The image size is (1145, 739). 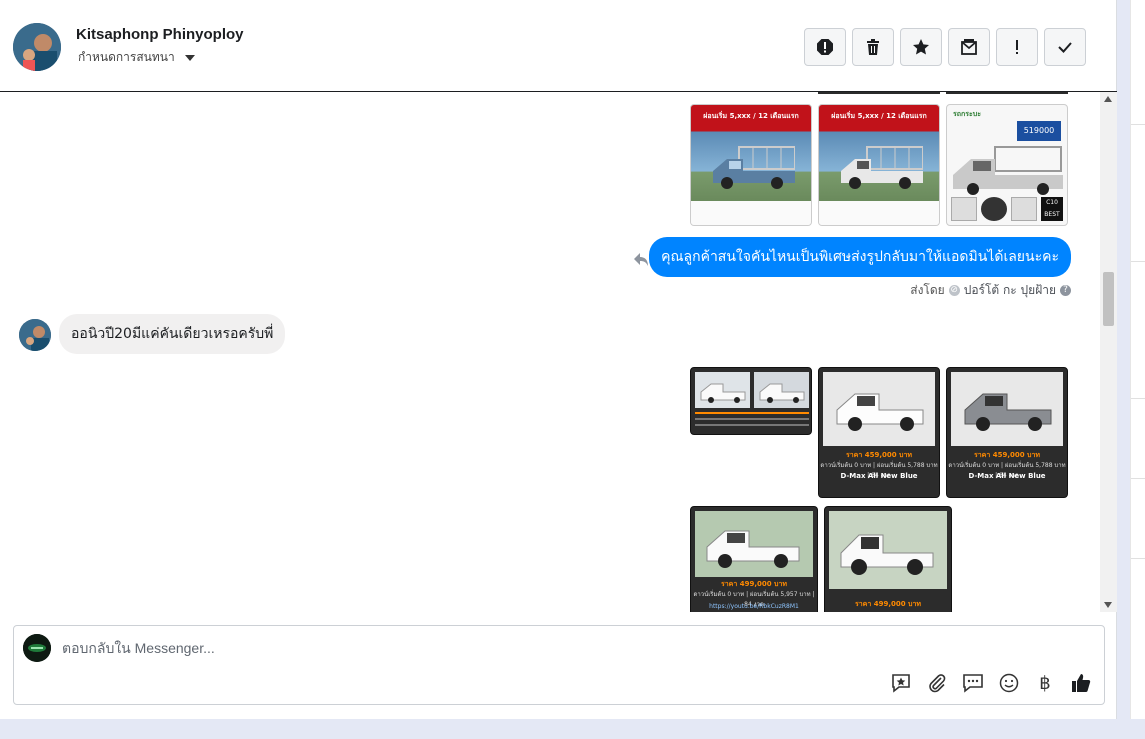 I want to click on reply-input, so click(x=362, y=648).